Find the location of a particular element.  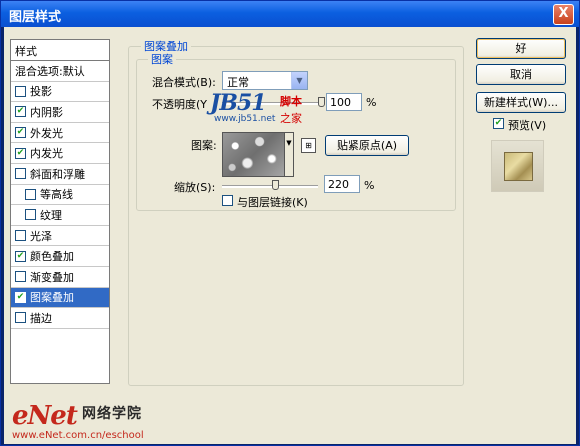

style-item: ✔ 内阴影 is located at coordinates (60, 112).